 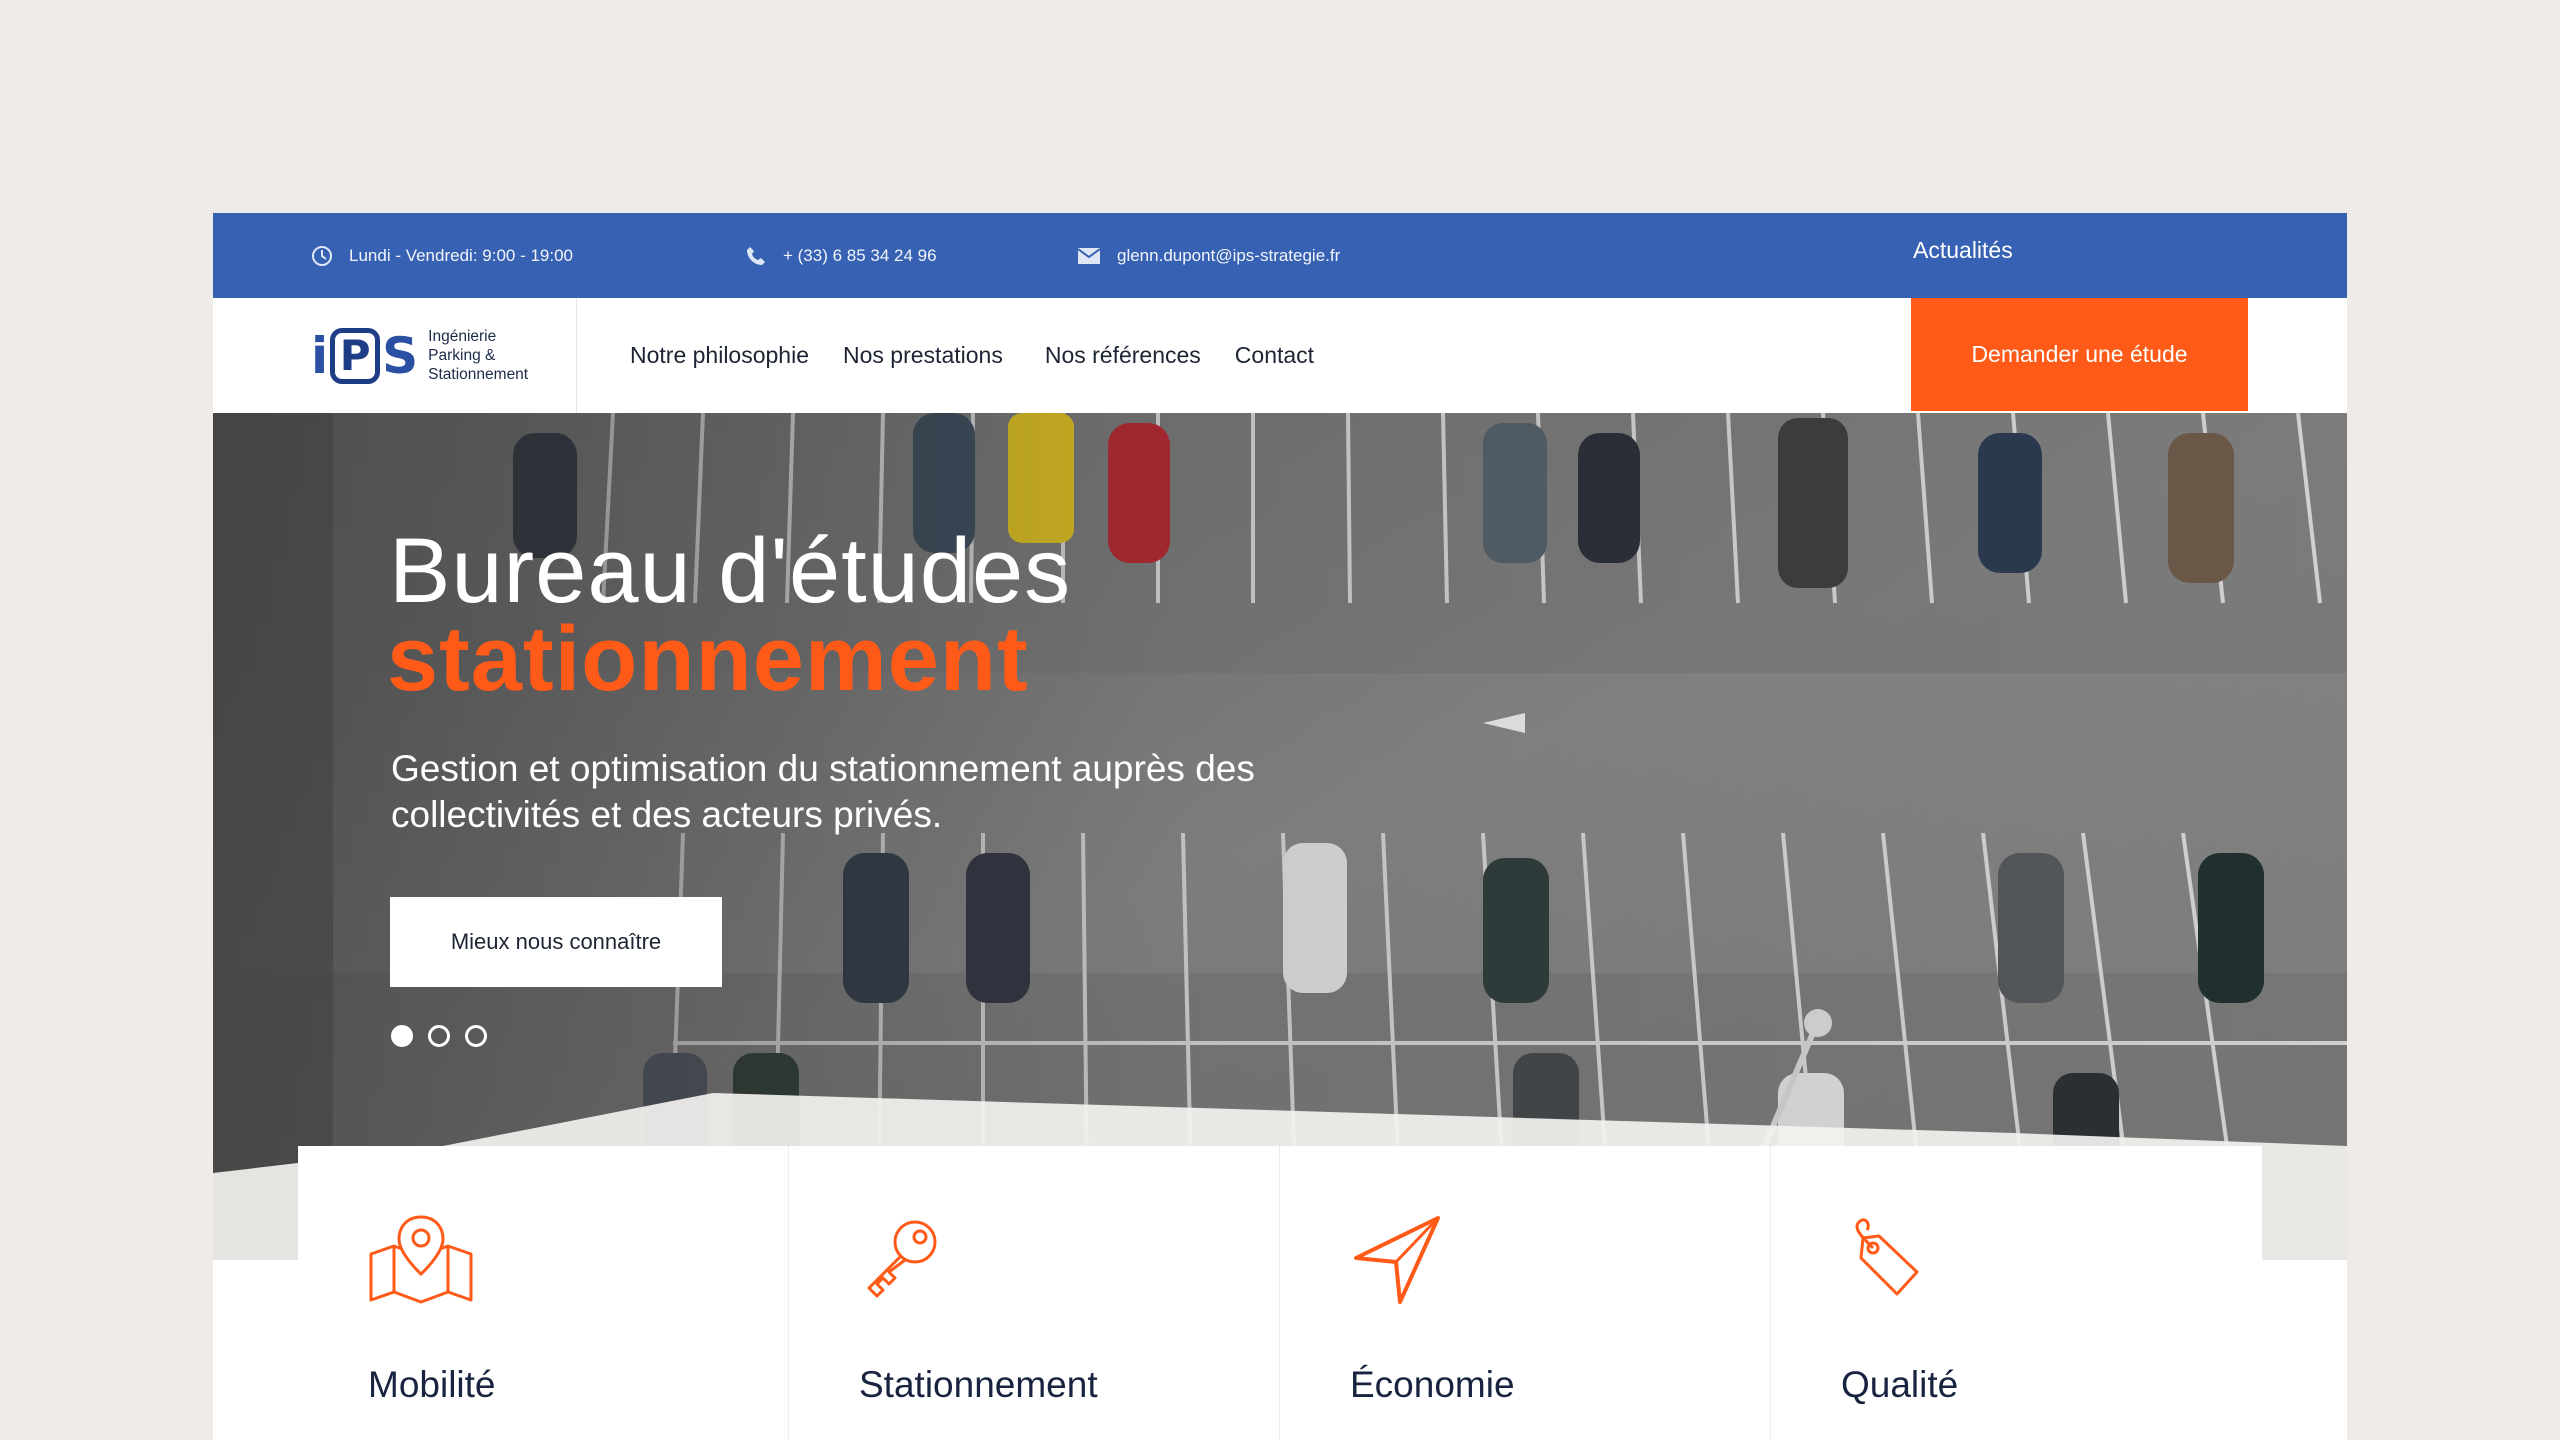 I want to click on nav-divider, so click(x=576, y=355).